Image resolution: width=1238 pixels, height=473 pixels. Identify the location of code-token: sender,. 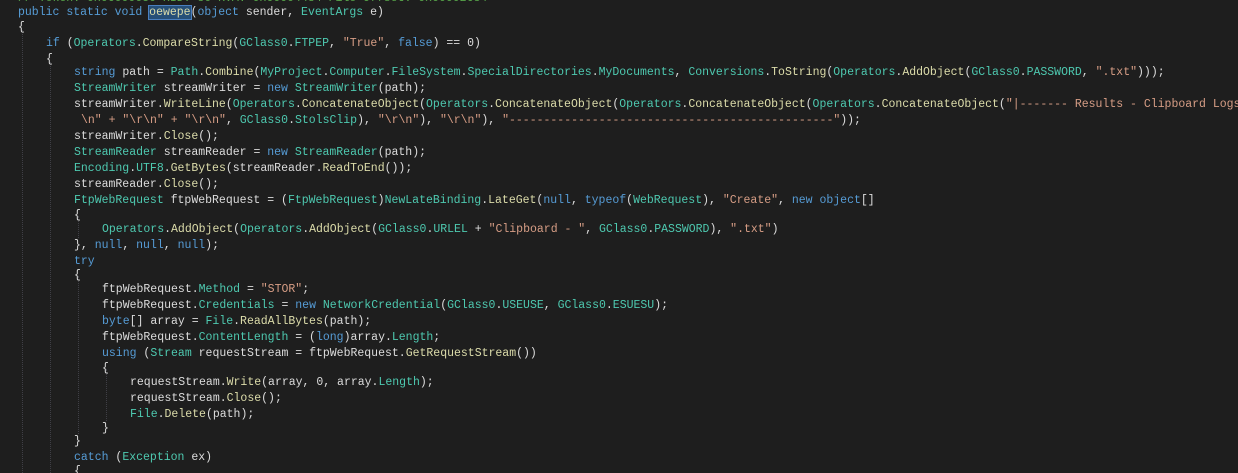
(270, 12).